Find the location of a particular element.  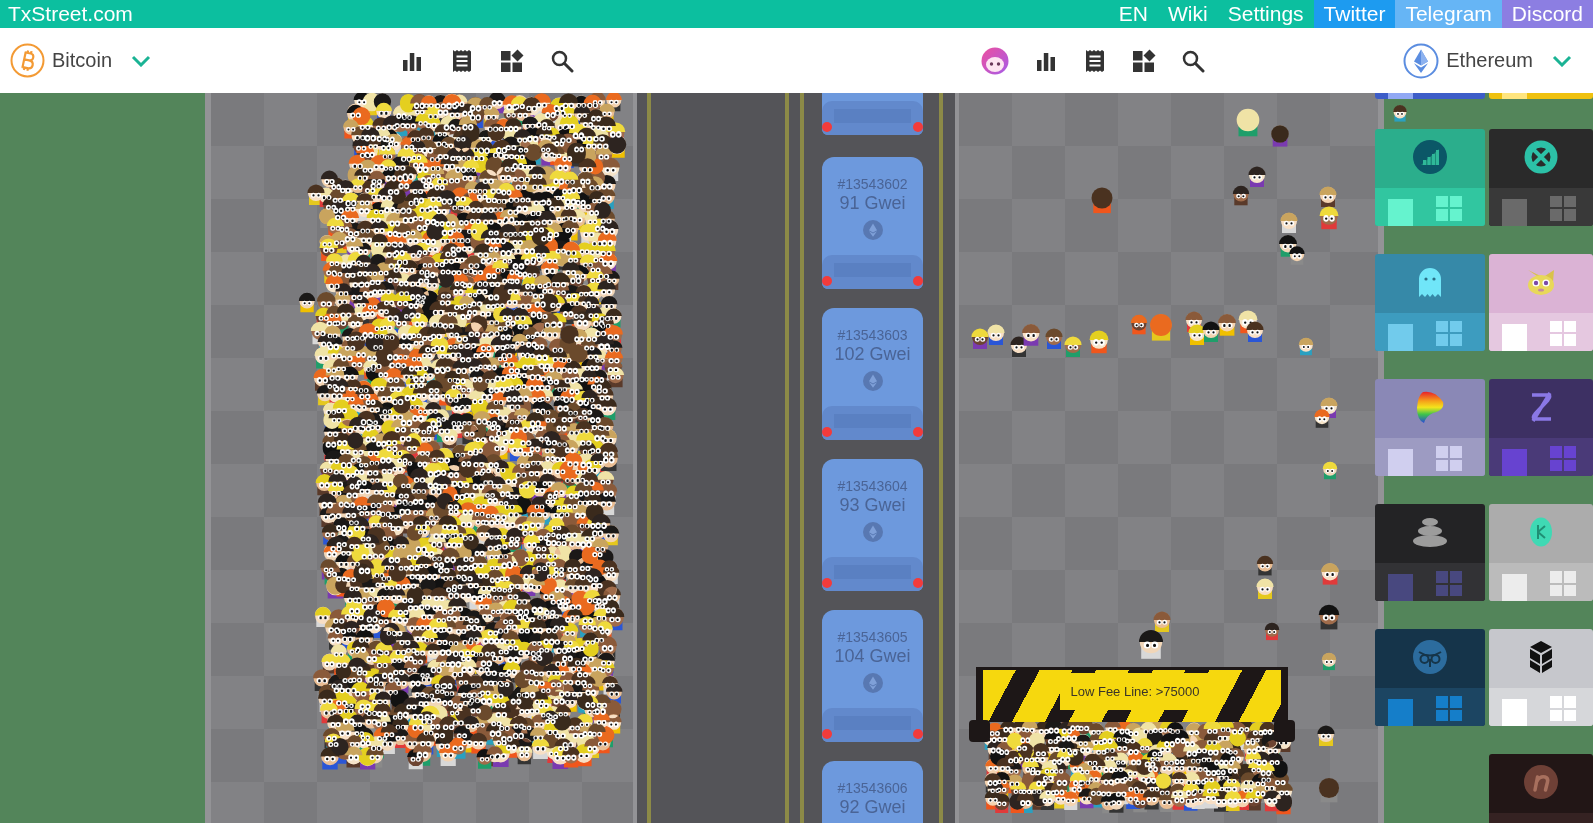

crossed-ring-icon is located at coordinates (1541, 157).